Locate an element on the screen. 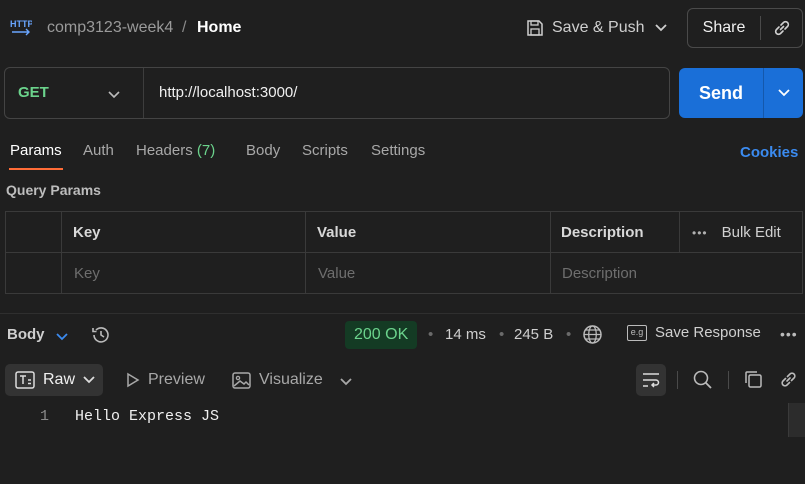 This screenshot has width=805, height=484. globe-icon is located at coordinates (592, 336).